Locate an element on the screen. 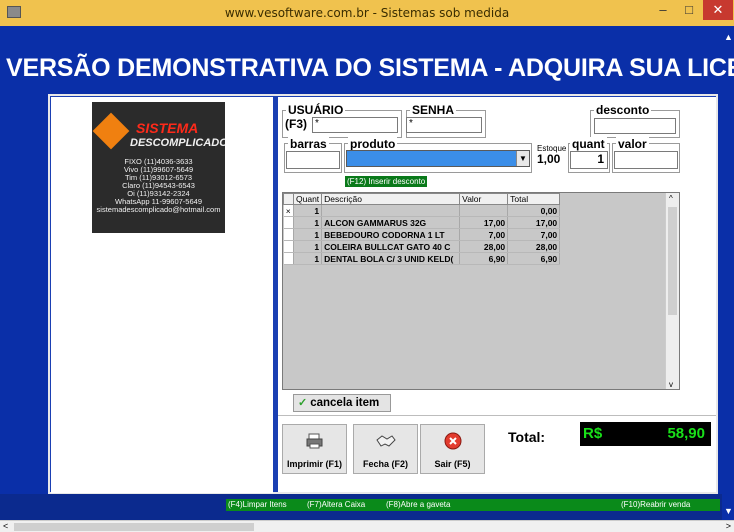  valor-input is located at coordinates (646, 160).